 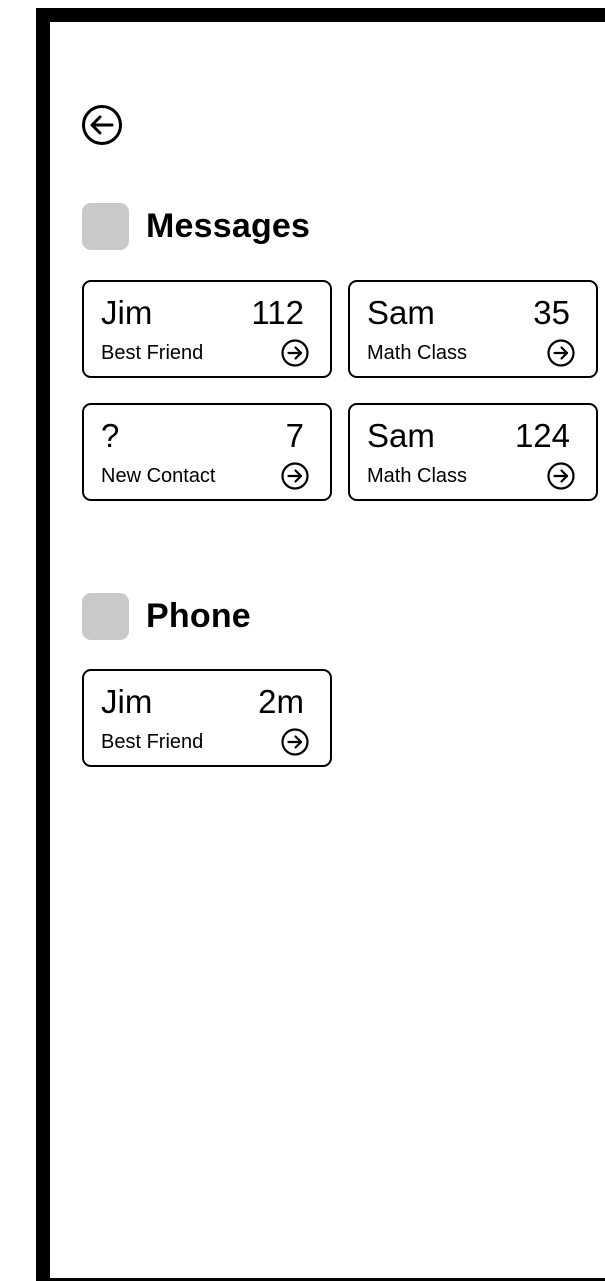 What do you see at coordinates (207, 452) in the screenshot?
I see `message-card-new-contact: ? 7 New Contact` at bounding box center [207, 452].